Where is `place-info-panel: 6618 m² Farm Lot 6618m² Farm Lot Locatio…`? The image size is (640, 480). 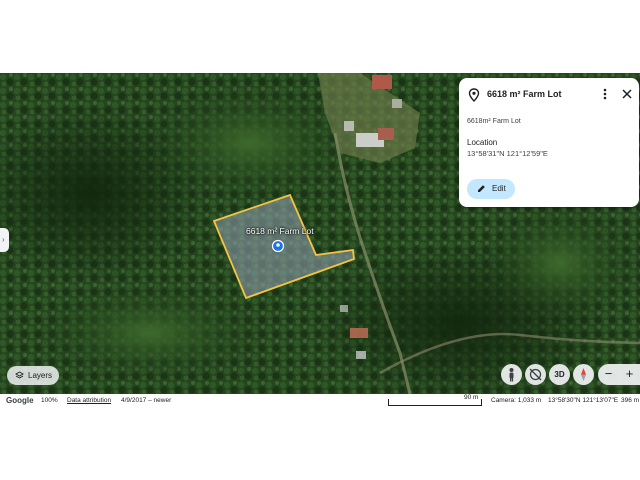
place-info-panel: 6618 m² Farm Lot 6618m² Farm Lot Locatio… is located at coordinates (549, 142).